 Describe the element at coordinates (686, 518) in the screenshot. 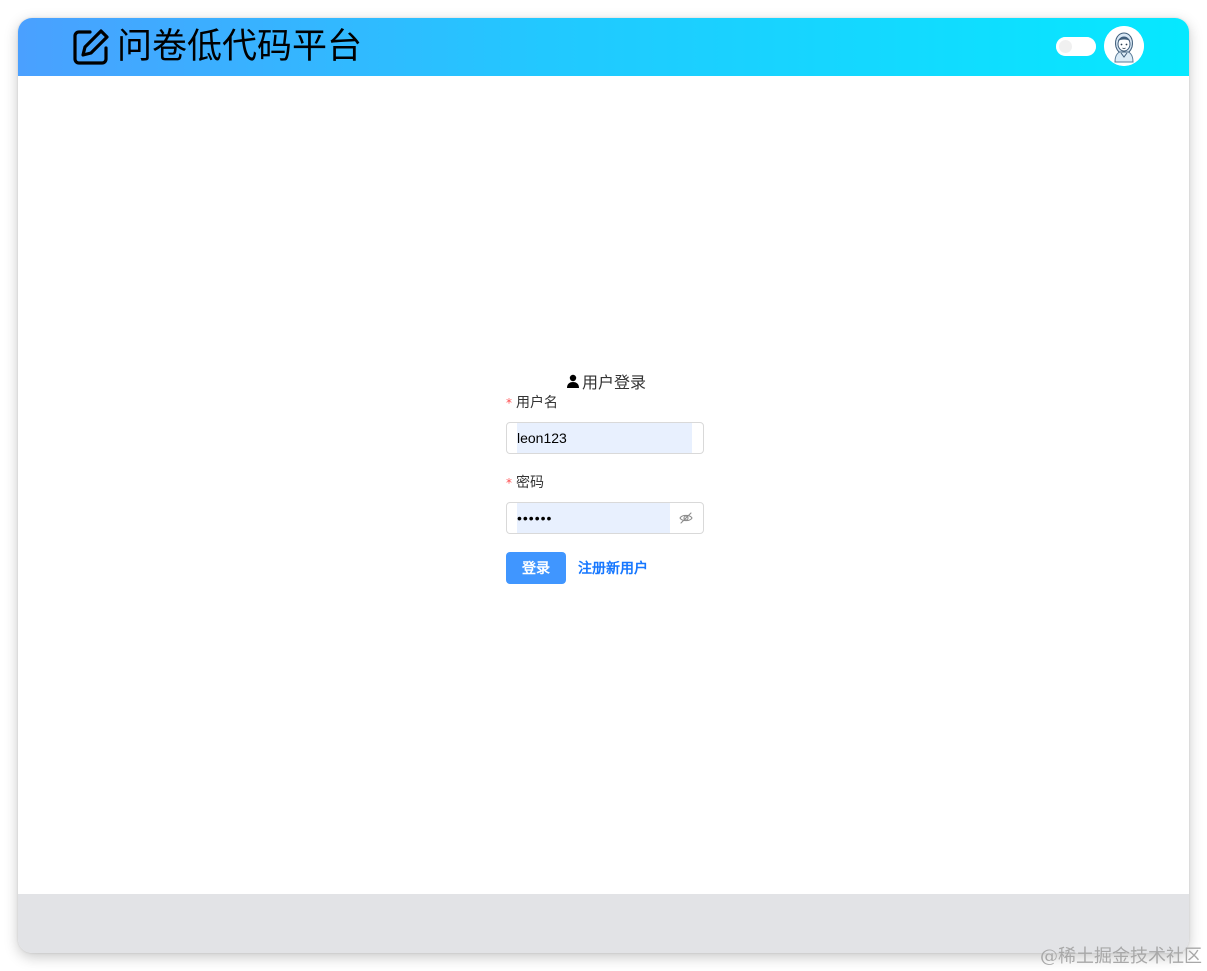

I see `eye-invisible-icon` at that location.